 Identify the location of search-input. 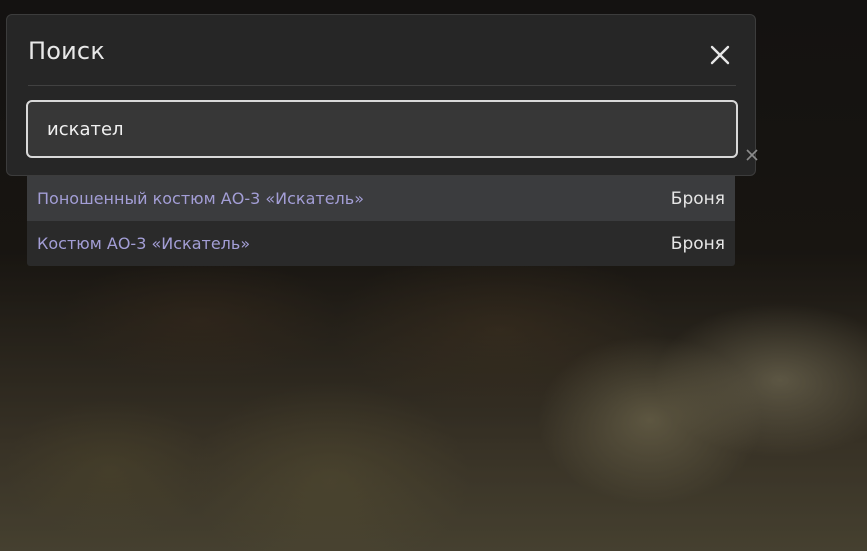
(382, 129).